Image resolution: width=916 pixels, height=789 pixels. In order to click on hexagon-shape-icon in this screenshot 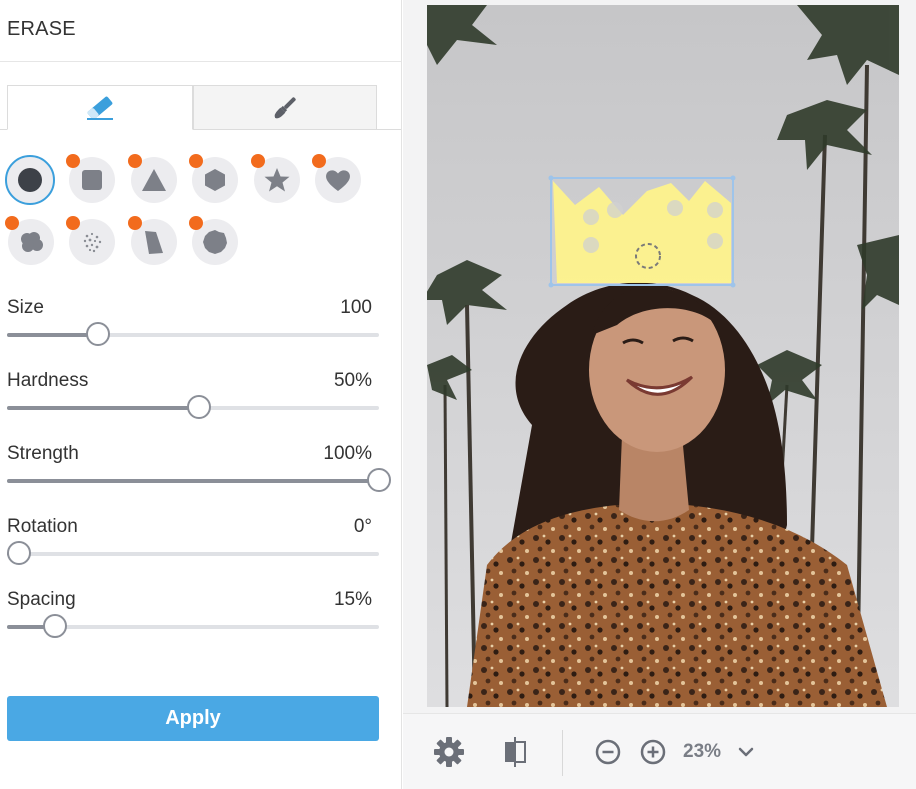, I will do `click(215, 180)`.